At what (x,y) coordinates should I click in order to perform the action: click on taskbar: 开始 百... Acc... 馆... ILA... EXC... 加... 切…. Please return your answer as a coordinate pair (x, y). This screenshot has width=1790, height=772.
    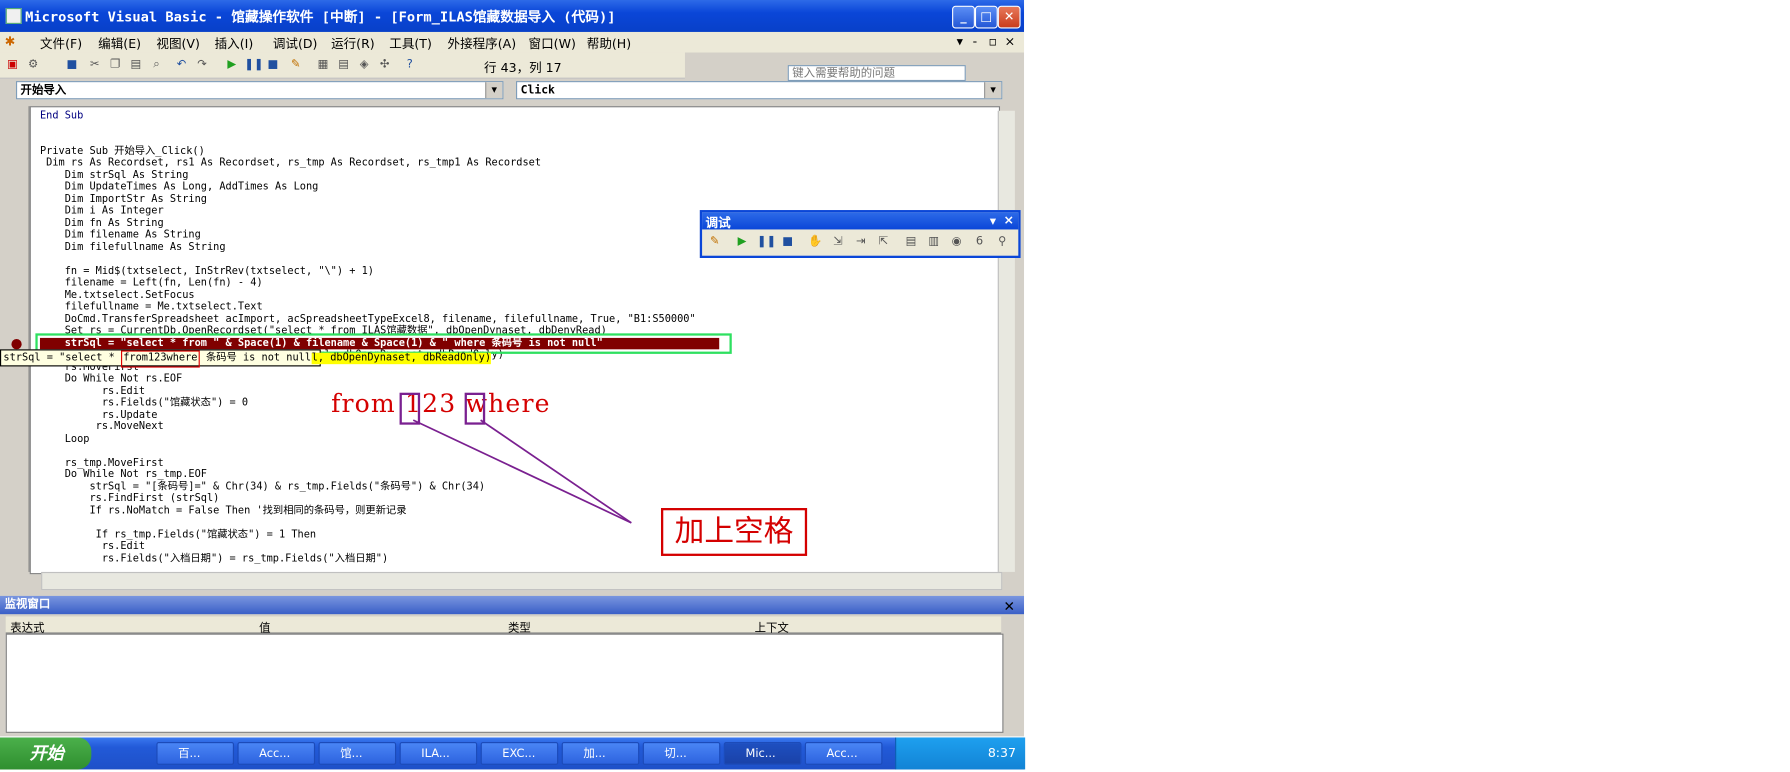
    Looking at the image, I should click on (513, 753).